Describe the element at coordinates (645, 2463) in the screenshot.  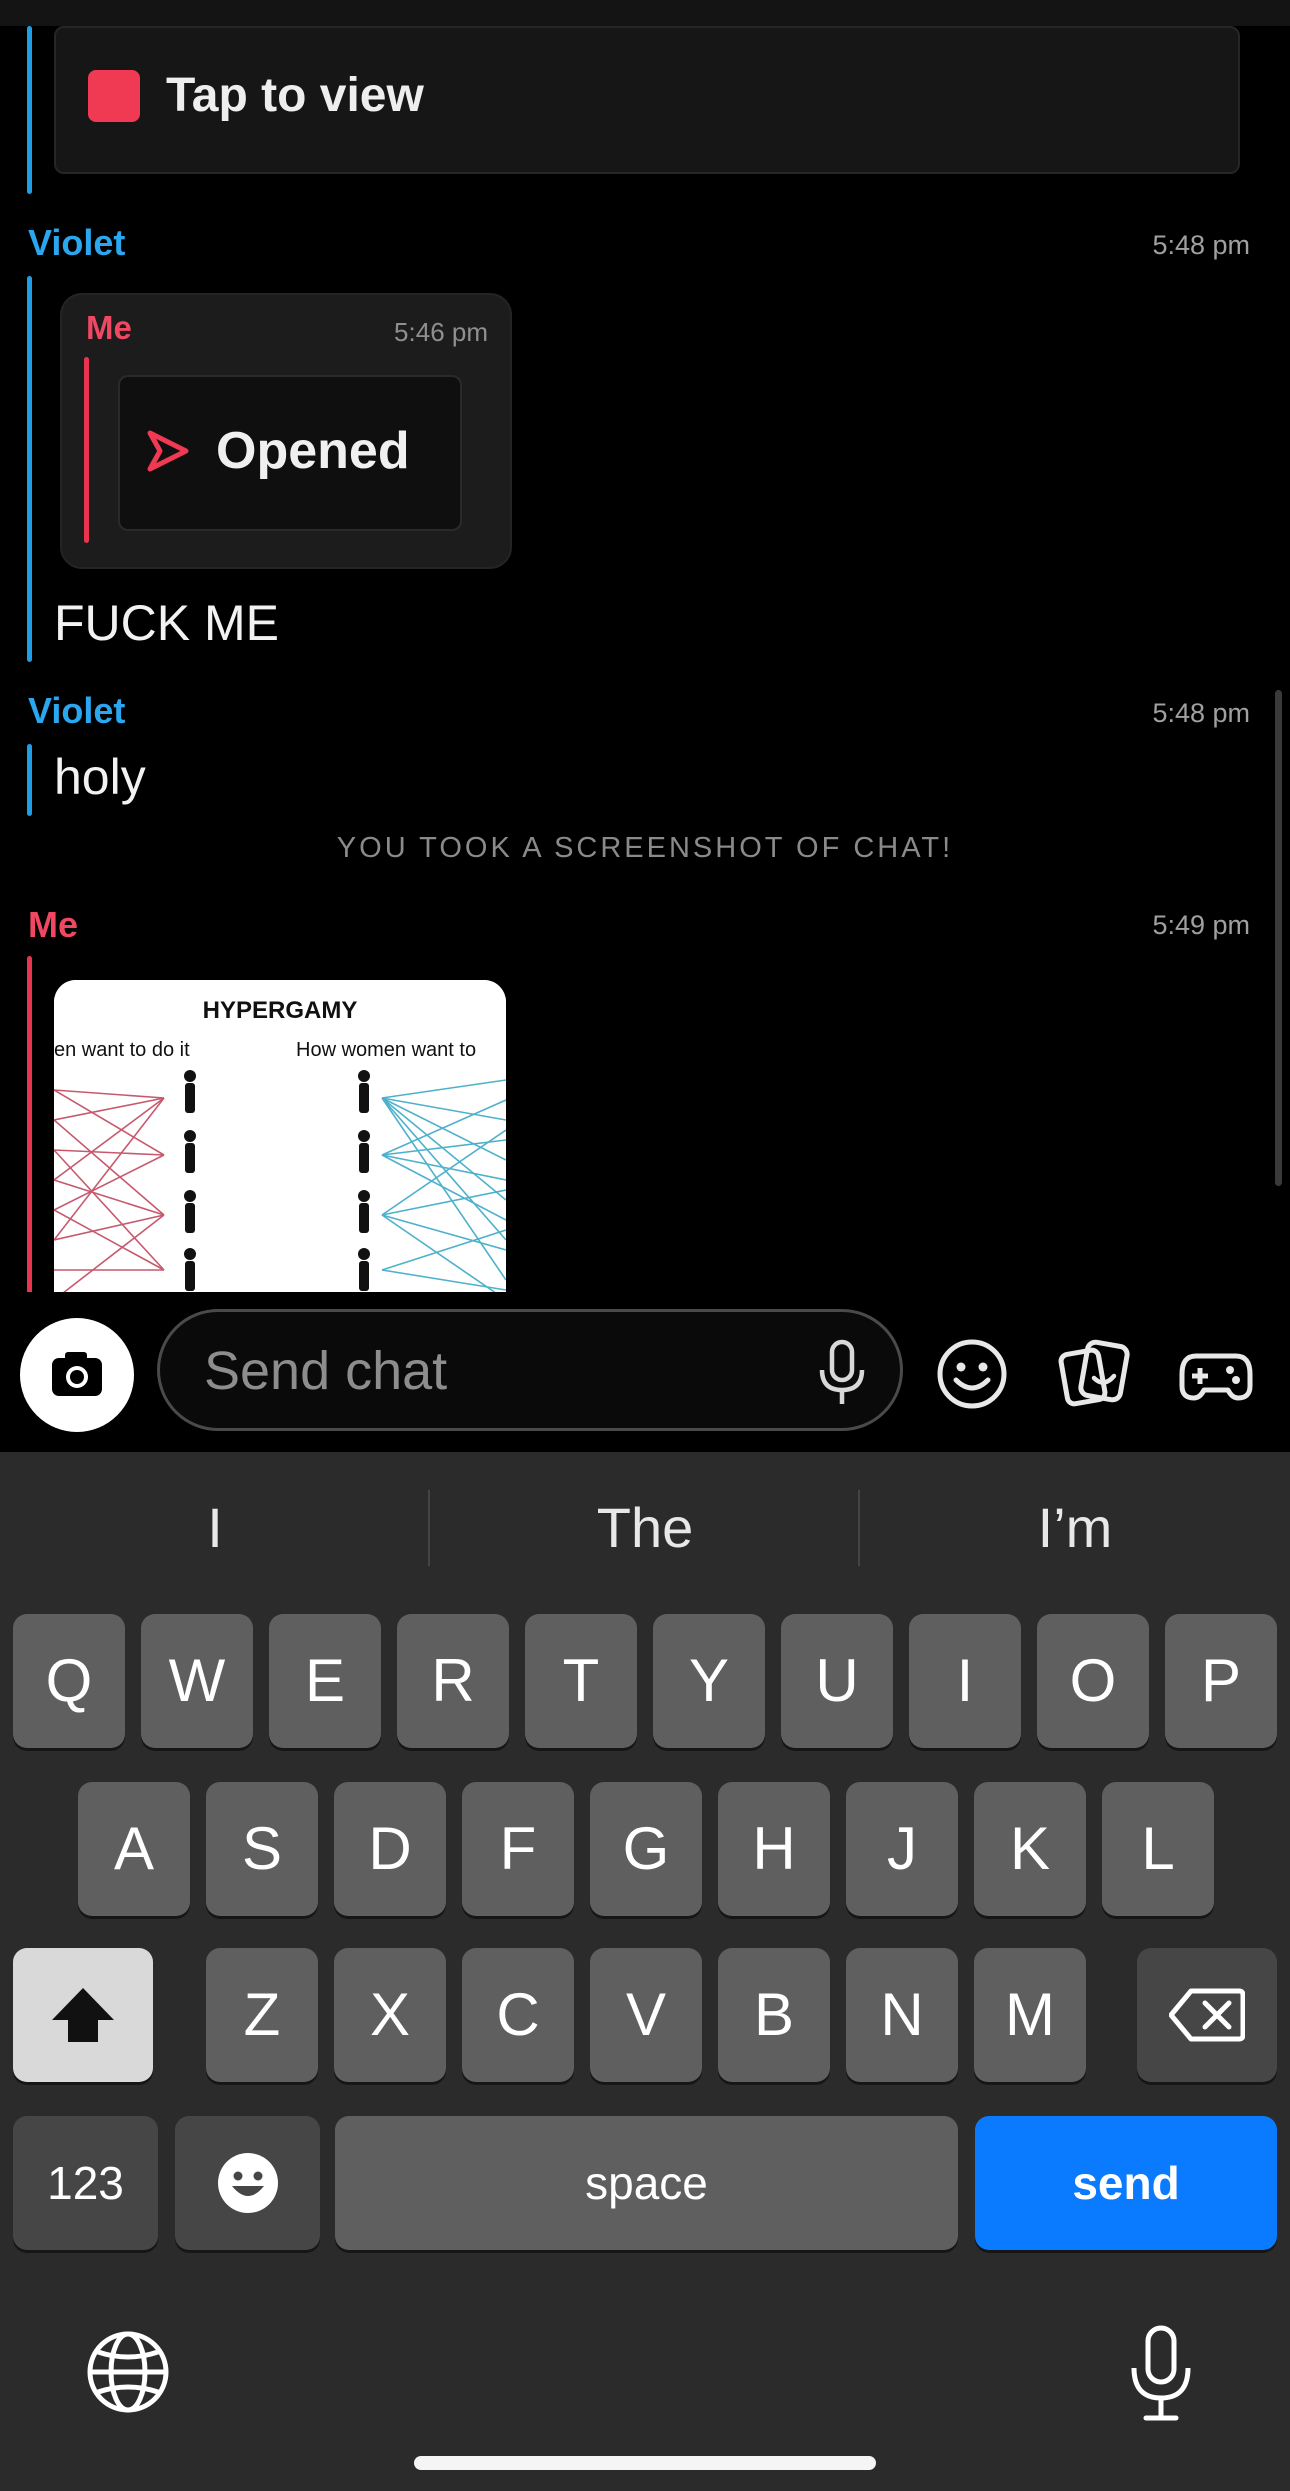
I see `home-indicator` at that location.